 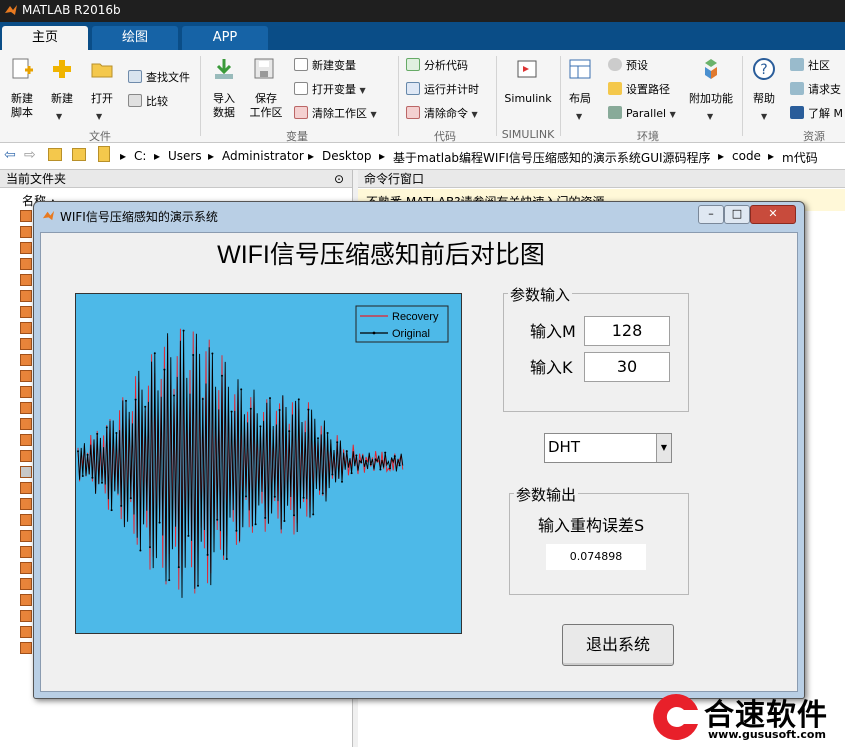 What do you see at coordinates (30, 155) in the screenshot?
I see `forward-arrow-icon: ⇨` at bounding box center [30, 155].